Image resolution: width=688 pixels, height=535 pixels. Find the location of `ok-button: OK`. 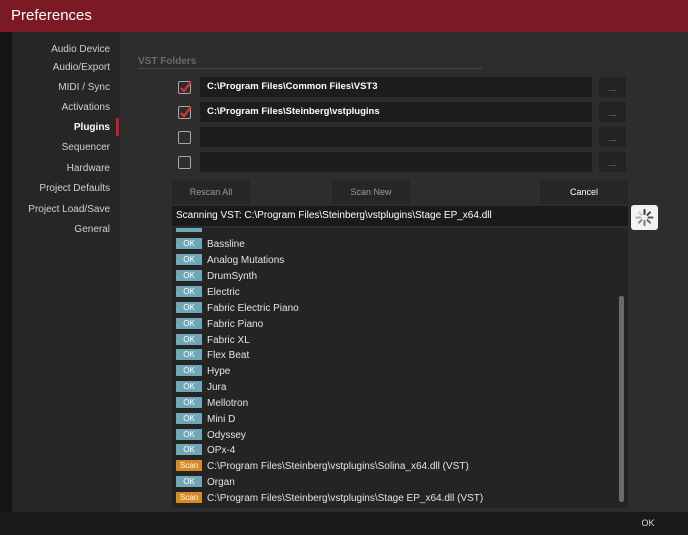

ok-button: OK is located at coordinates (648, 523).